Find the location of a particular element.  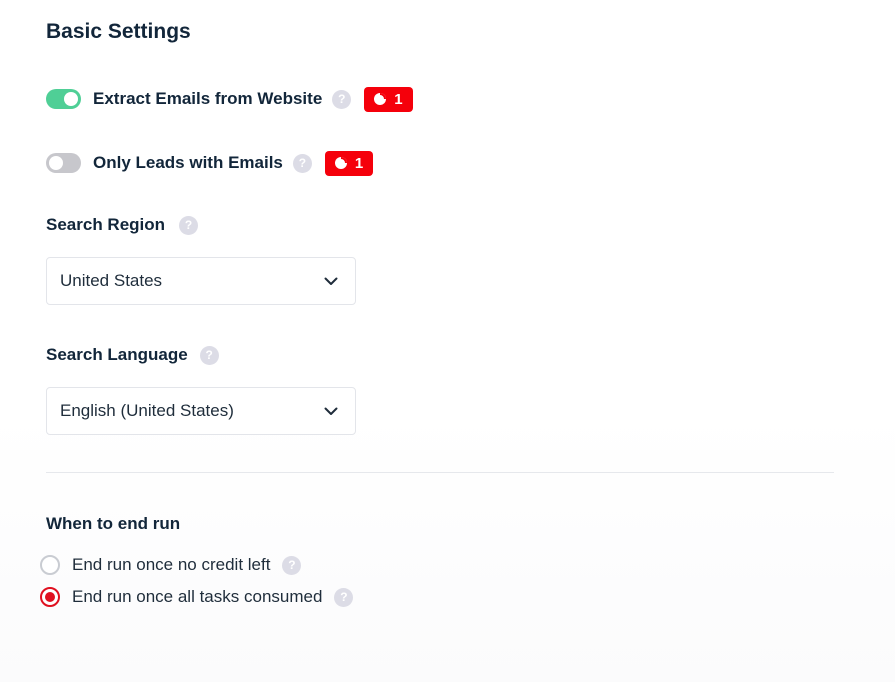

extract-emails-toggle is located at coordinates (63, 99).